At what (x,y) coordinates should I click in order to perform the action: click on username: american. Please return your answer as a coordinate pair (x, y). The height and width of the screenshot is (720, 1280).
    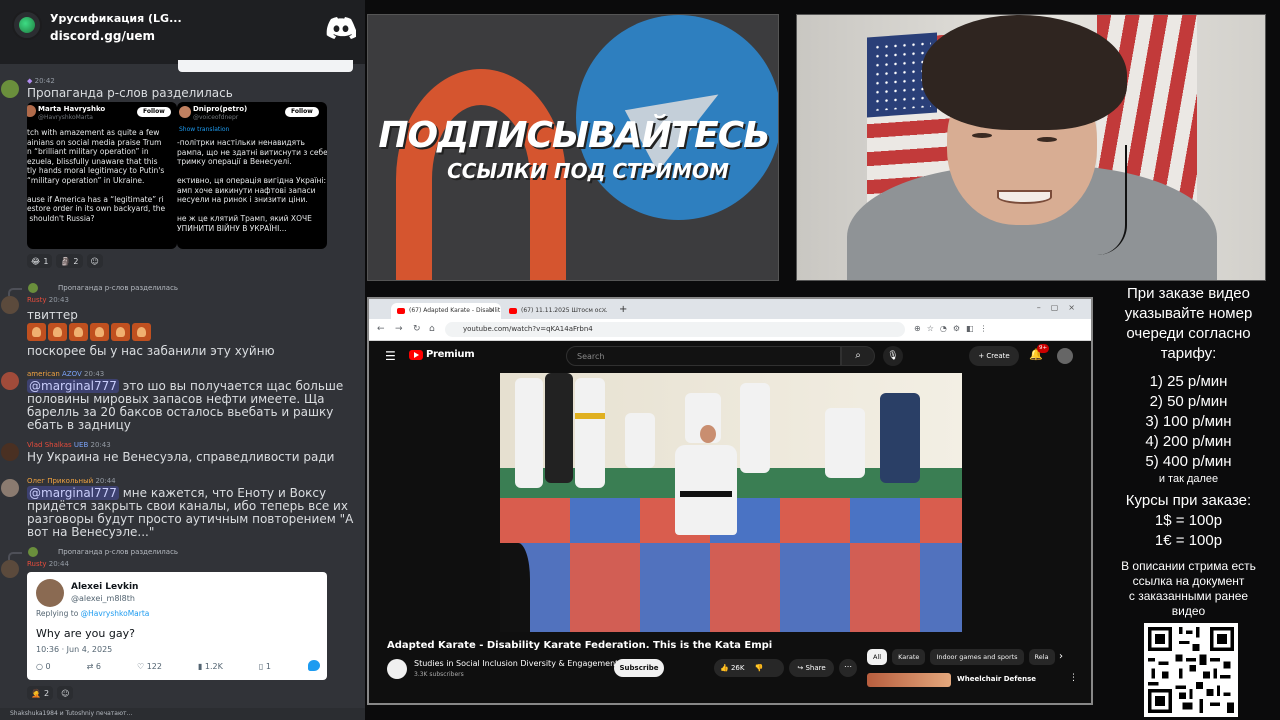
    Looking at the image, I should click on (43, 374).